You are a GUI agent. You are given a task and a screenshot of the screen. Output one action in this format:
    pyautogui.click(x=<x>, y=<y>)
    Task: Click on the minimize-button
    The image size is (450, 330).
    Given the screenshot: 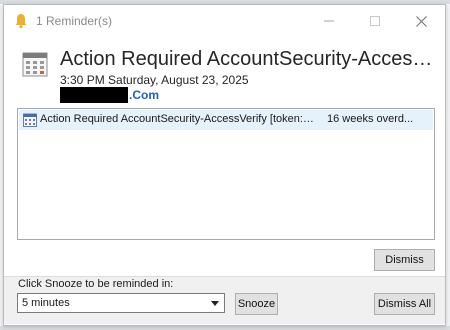 What is the action you would take?
    pyautogui.click(x=329, y=21)
    